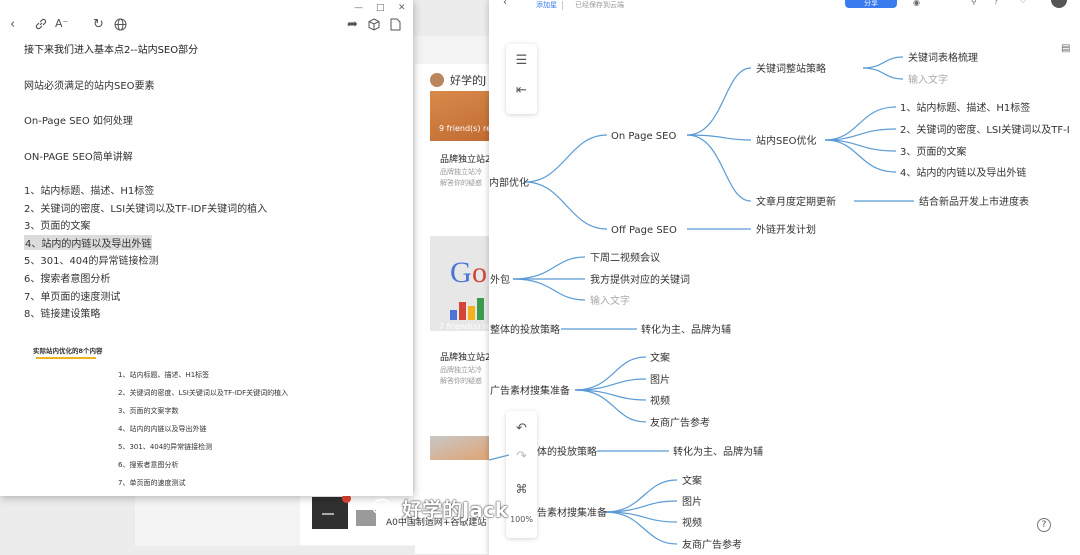 This screenshot has height=555, width=1080. Describe the element at coordinates (78, 157) in the screenshot. I see `note-paragraph: ON-PAGE SEO简单讲解` at that location.